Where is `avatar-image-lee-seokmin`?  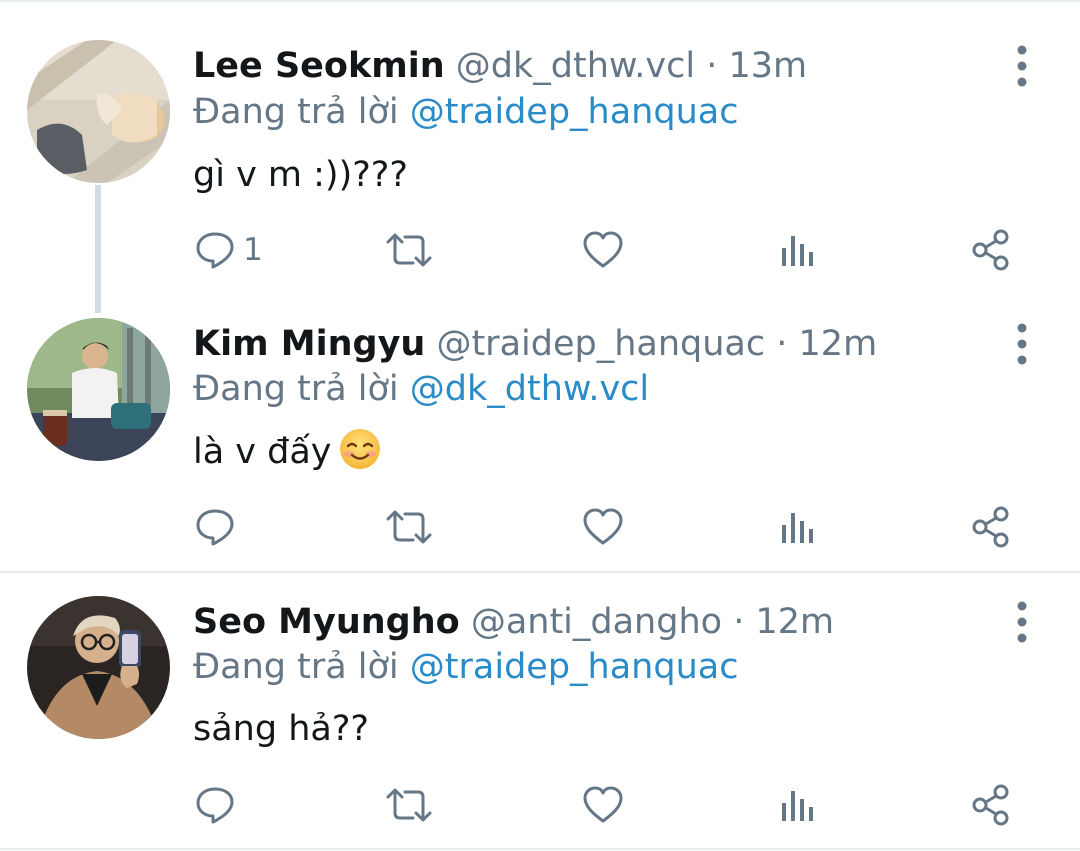 avatar-image-lee-seokmin is located at coordinates (98, 111).